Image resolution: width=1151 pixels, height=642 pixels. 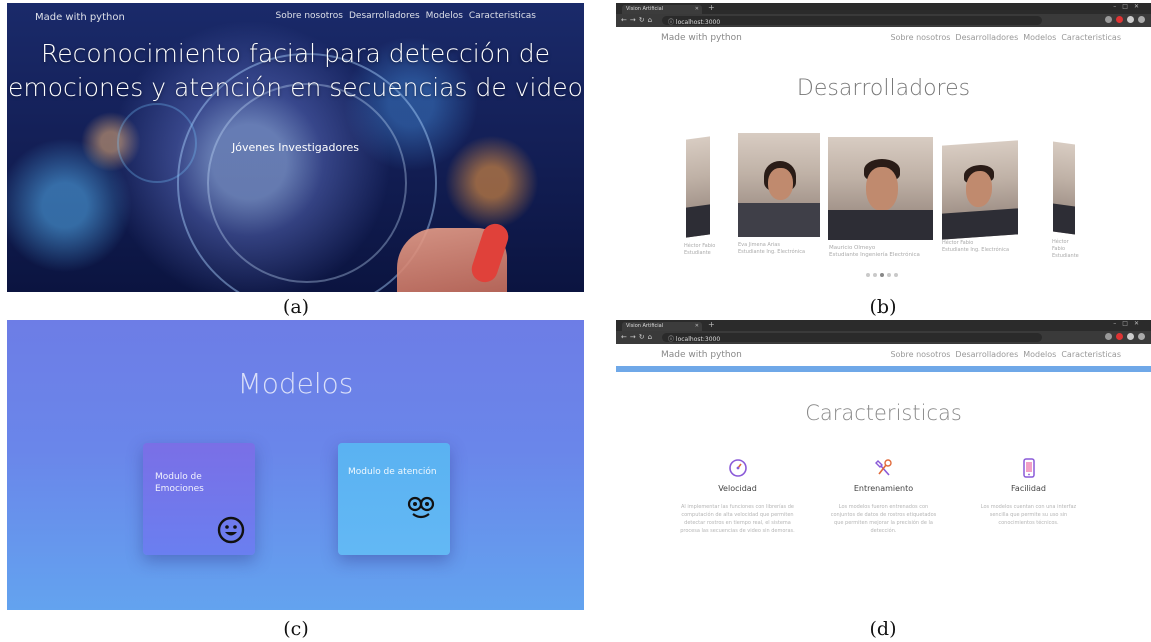 I want to click on caption-c: (c), so click(x=296, y=629).